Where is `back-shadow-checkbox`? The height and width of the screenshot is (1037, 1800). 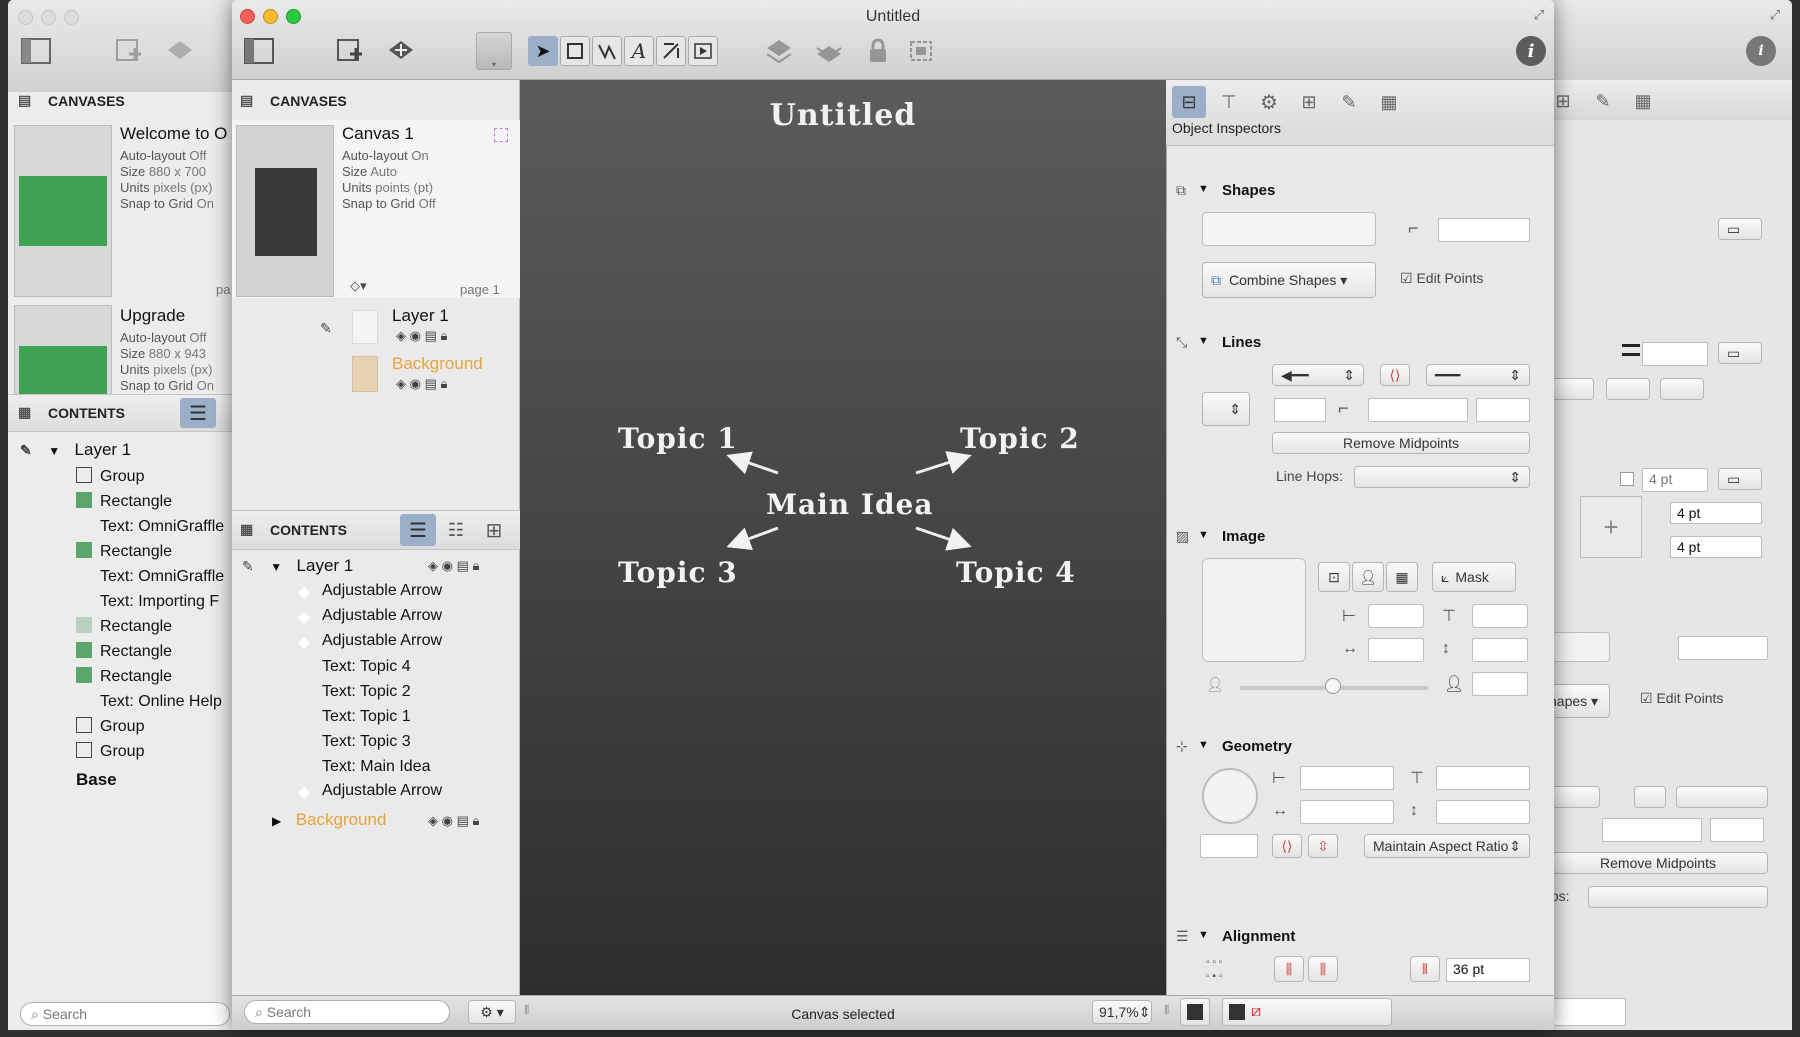 back-shadow-checkbox is located at coordinates (1627, 479).